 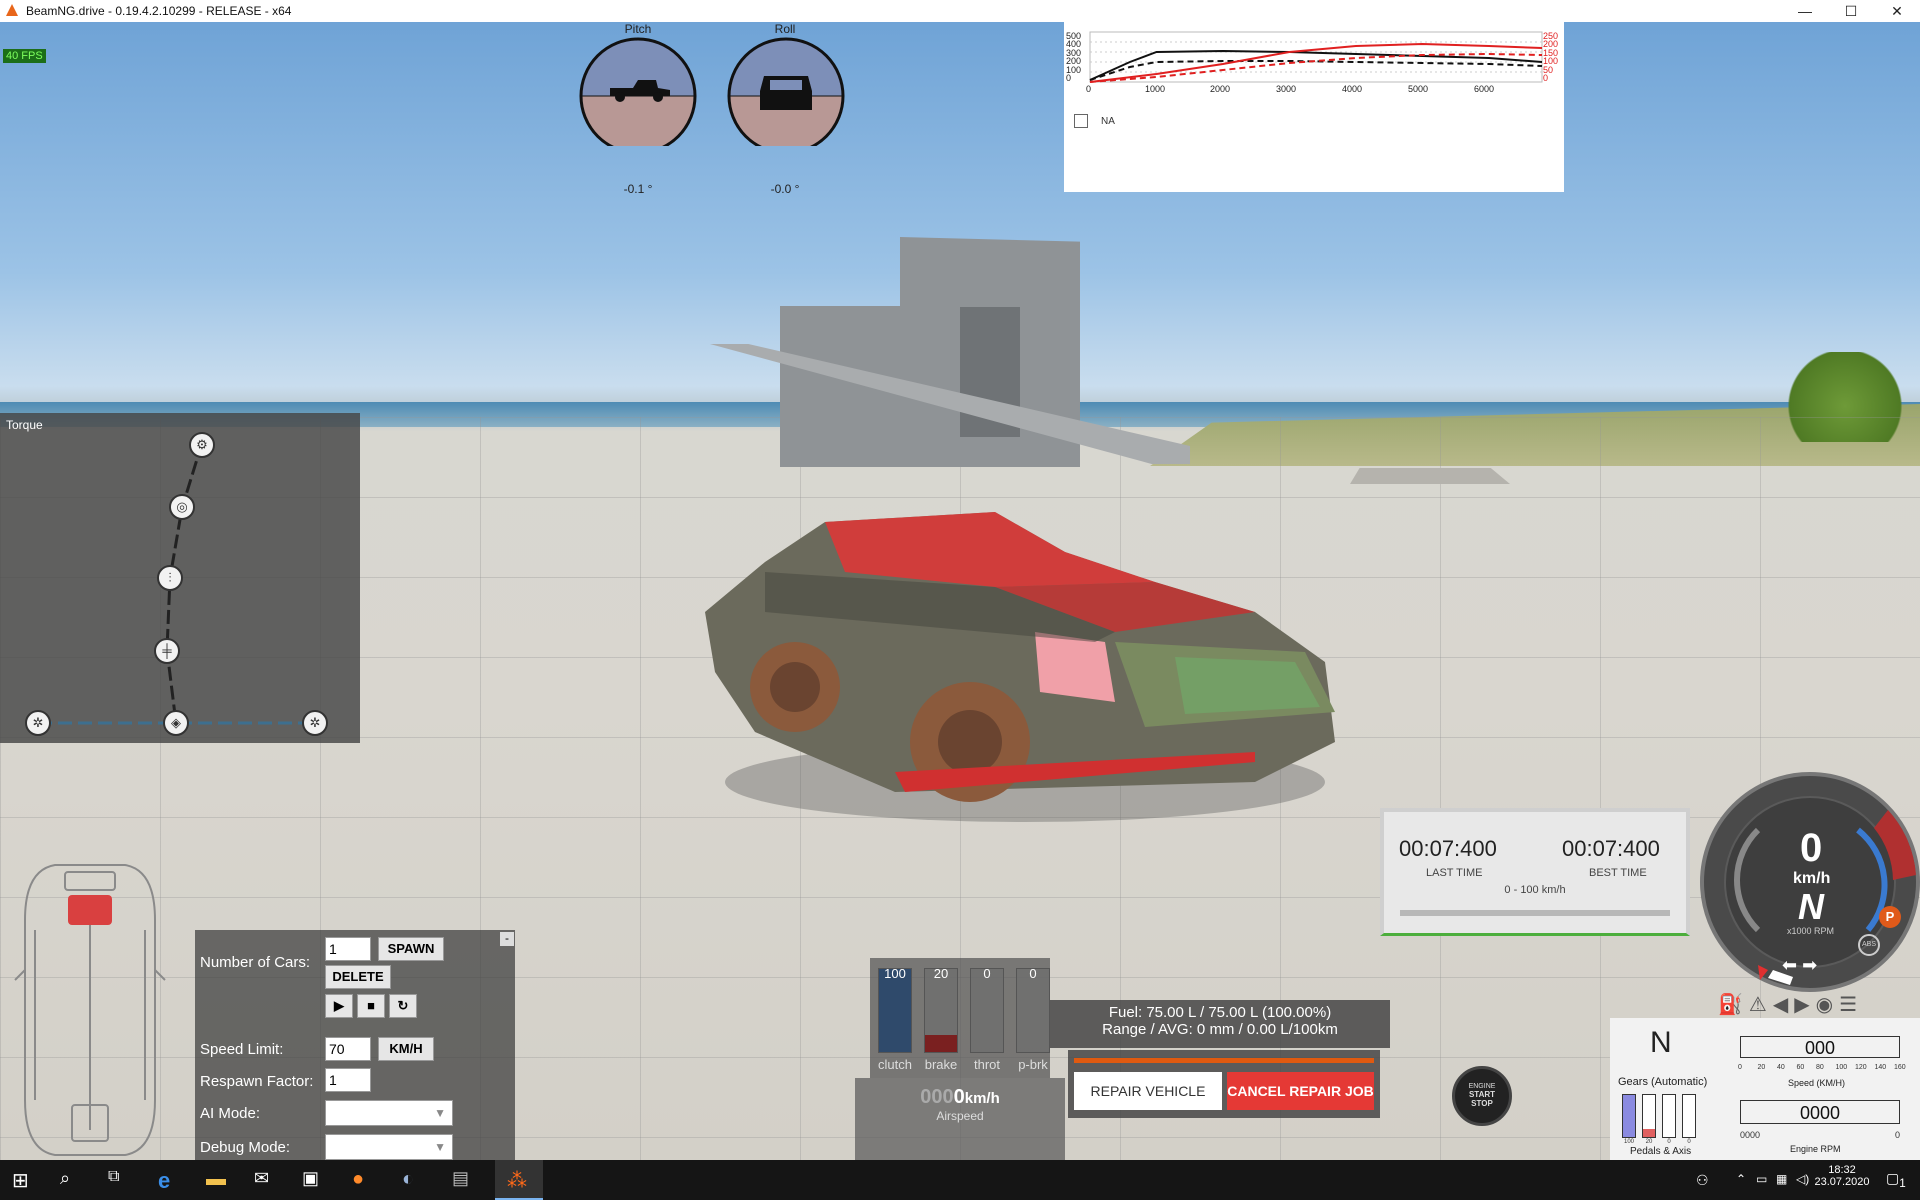 I want to click on left-arrow-icon: ◀, so click(x=1783, y=1005).